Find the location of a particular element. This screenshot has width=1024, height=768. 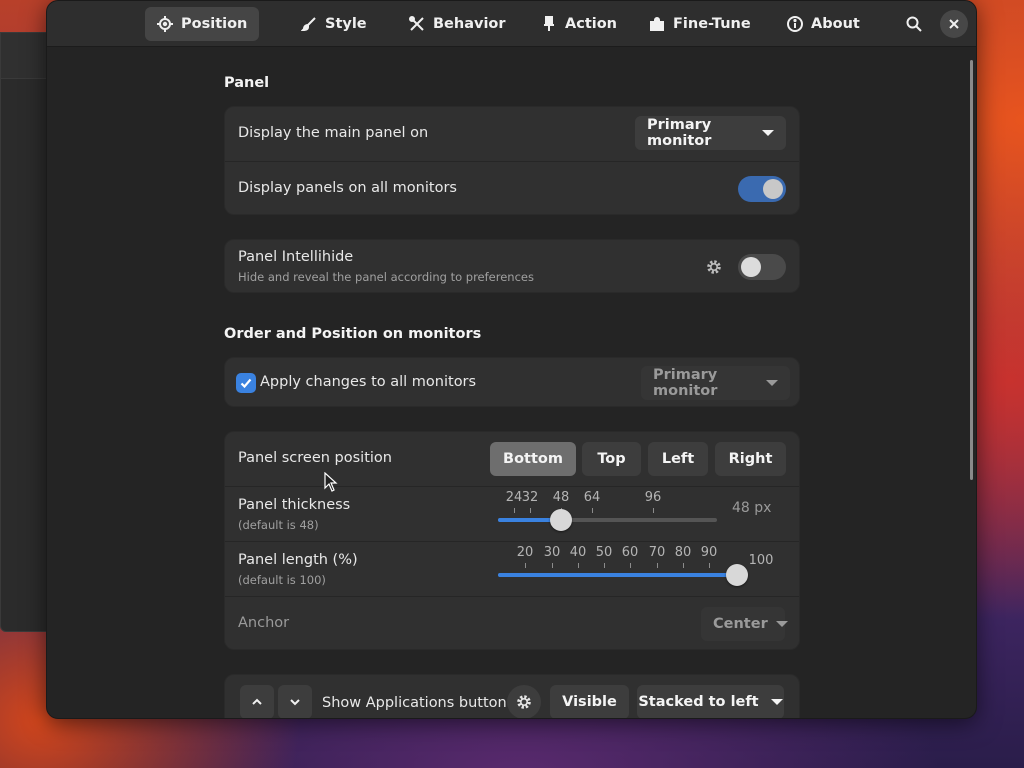

length-mark-30: 30 is located at coordinates (552, 552).